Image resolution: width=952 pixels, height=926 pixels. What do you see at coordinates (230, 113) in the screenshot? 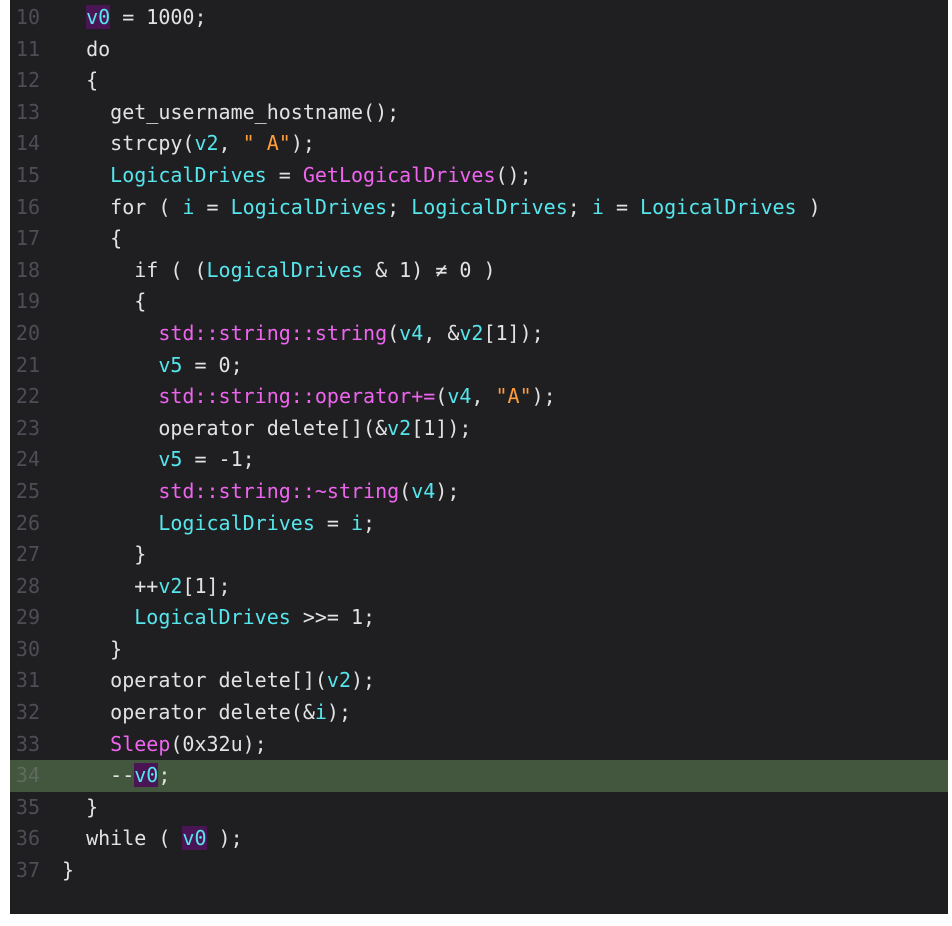
I see `code-text: get_username_hostname();` at bounding box center [230, 113].